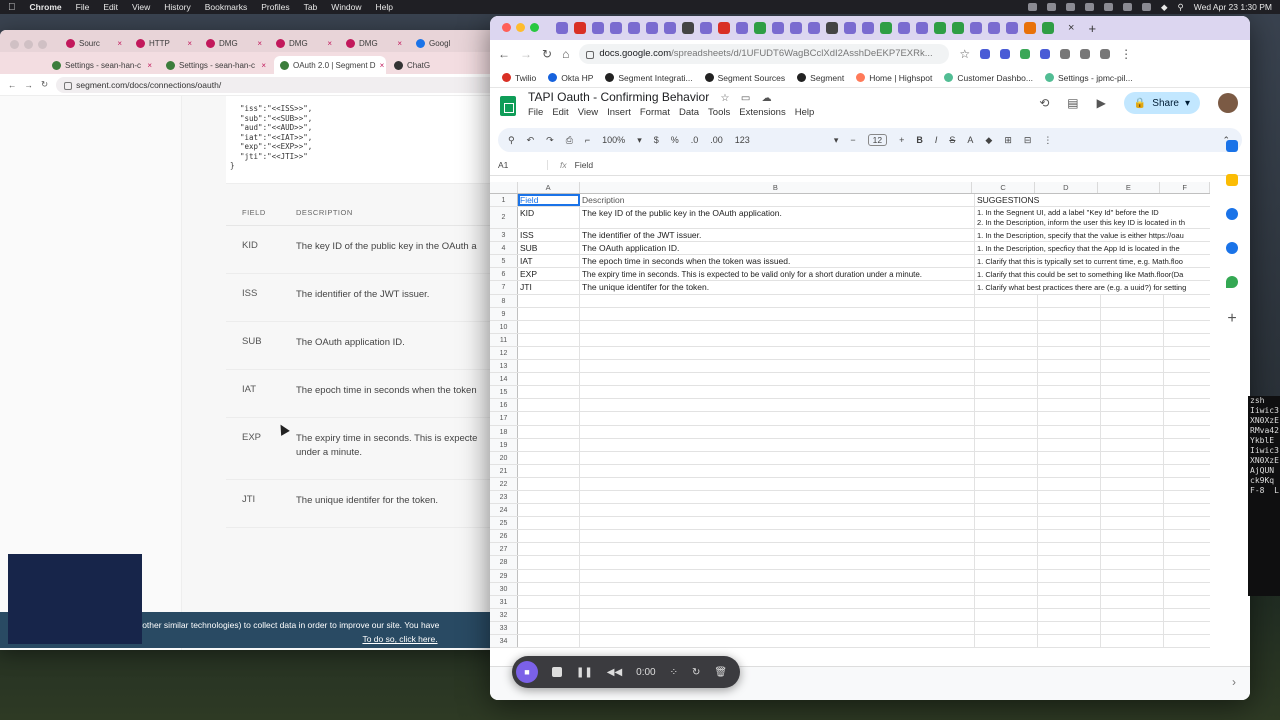 The image size is (1280, 720). What do you see at coordinates (1234, 682) in the screenshot?
I see `explore-icon: ›` at bounding box center [1234, 682].